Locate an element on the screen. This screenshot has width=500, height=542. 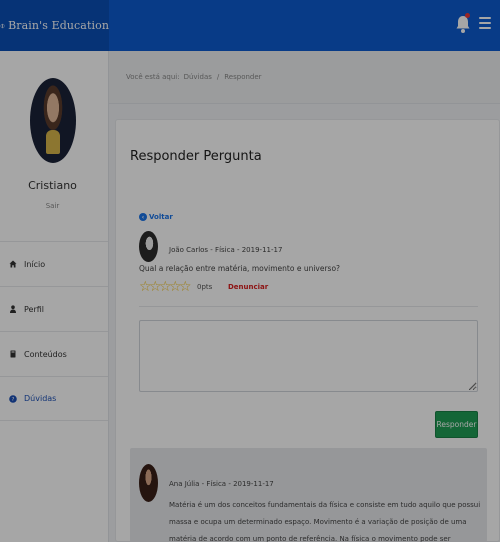
breadcrumb: Você está aqui: Dúvidas / Responder is located at coordinates (304, 77).